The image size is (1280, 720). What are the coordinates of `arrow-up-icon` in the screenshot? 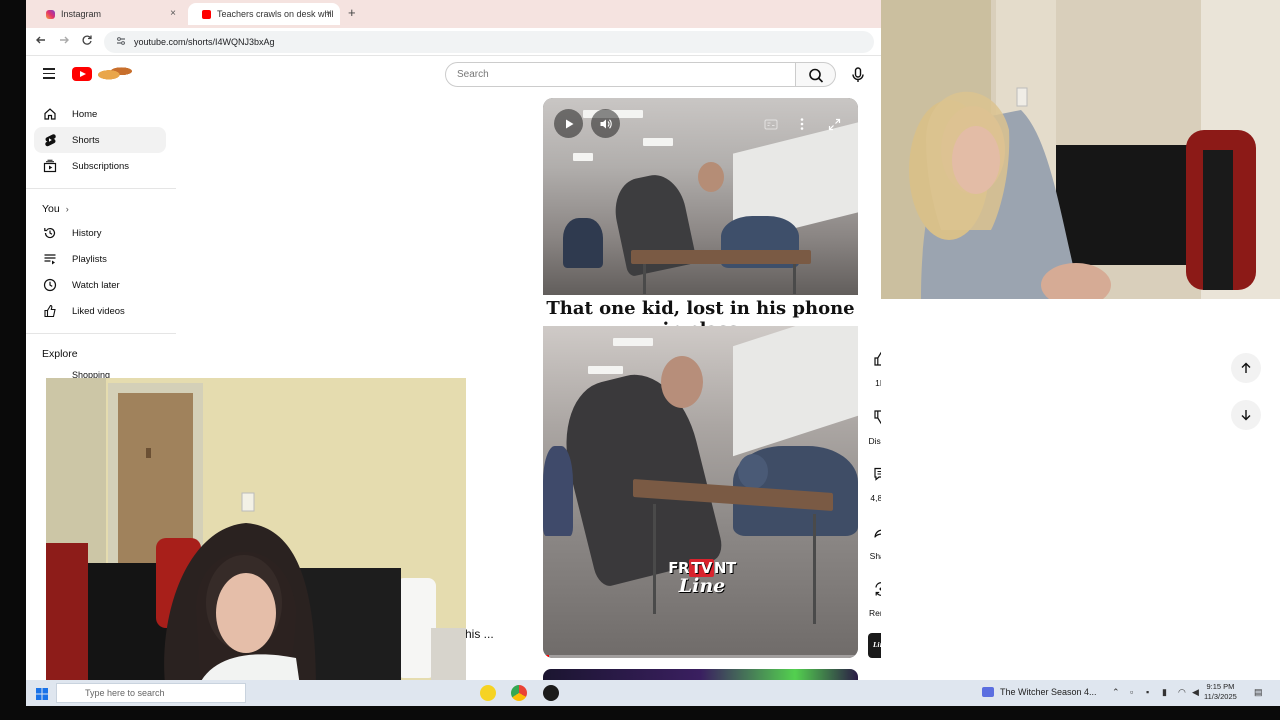 It's located at (1246, 367).